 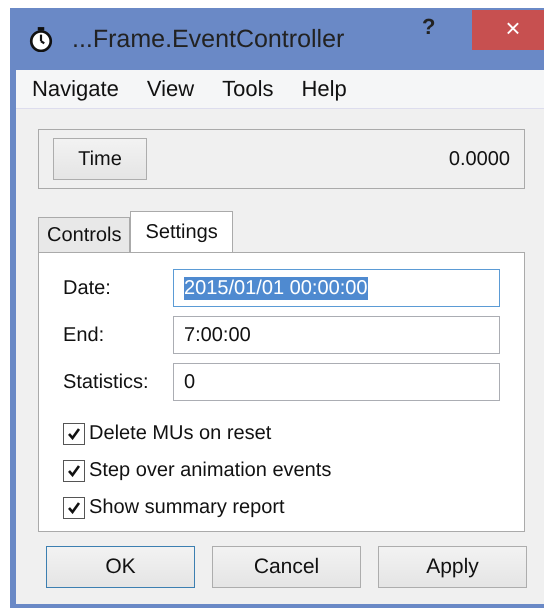 What do you see at coordinates (120, 567) in the screenshot?
I see `dialog-button: OK` at bounding box center [120, 567].